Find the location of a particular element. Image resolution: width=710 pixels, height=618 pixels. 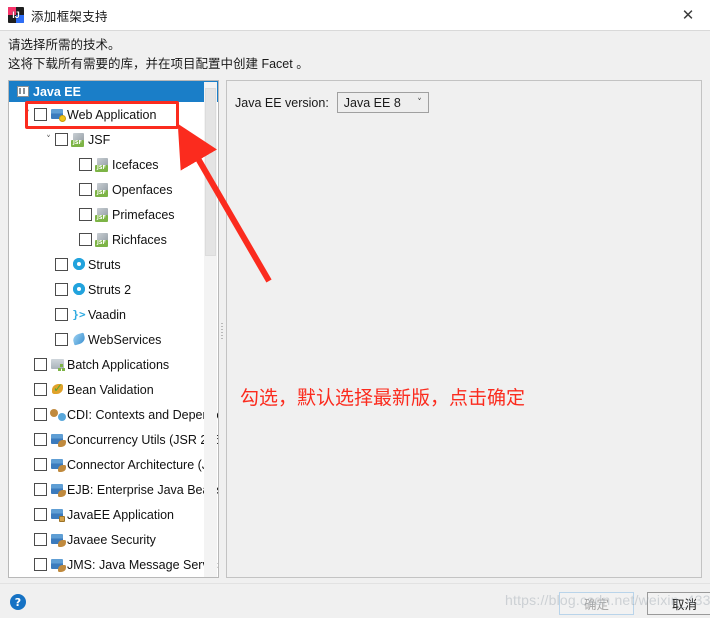

tree-item-label: Bean Validation is located at coordinates (110, 389).